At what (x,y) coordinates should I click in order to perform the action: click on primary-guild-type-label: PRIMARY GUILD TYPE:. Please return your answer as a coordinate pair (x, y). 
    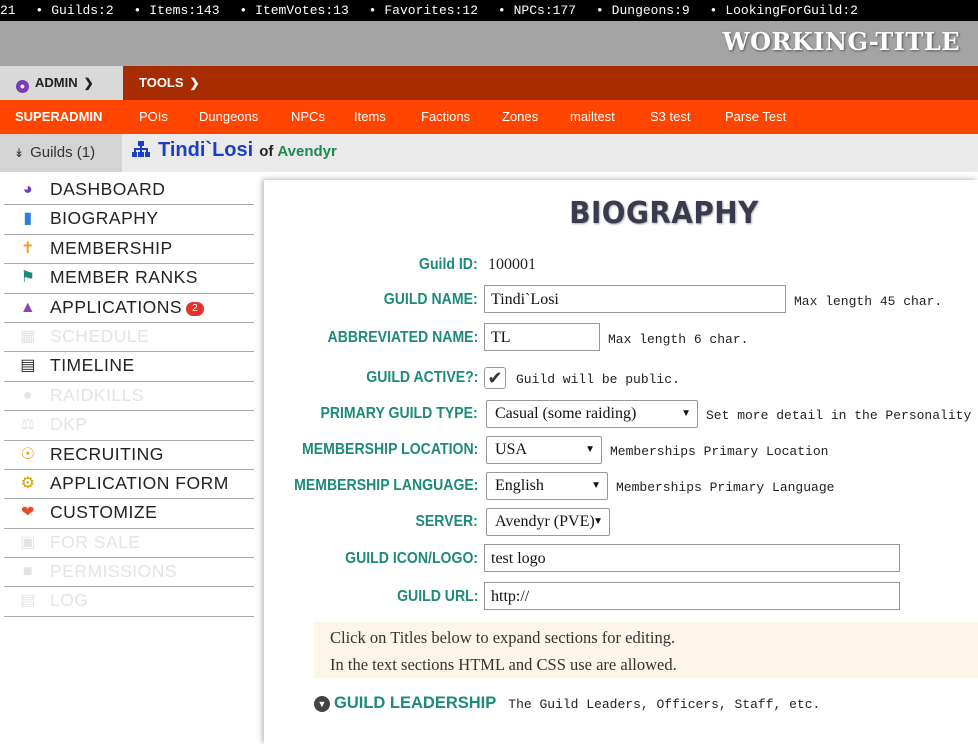
    Looking at the image, I should click on (399, 413).